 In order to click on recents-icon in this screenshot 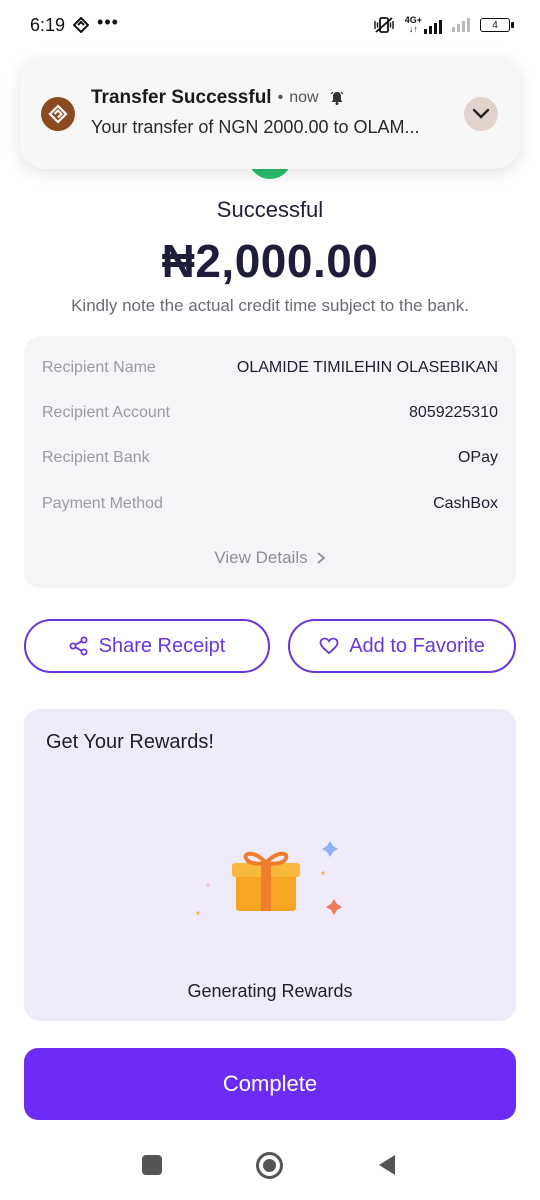, I will do `click(152, 1165)`.